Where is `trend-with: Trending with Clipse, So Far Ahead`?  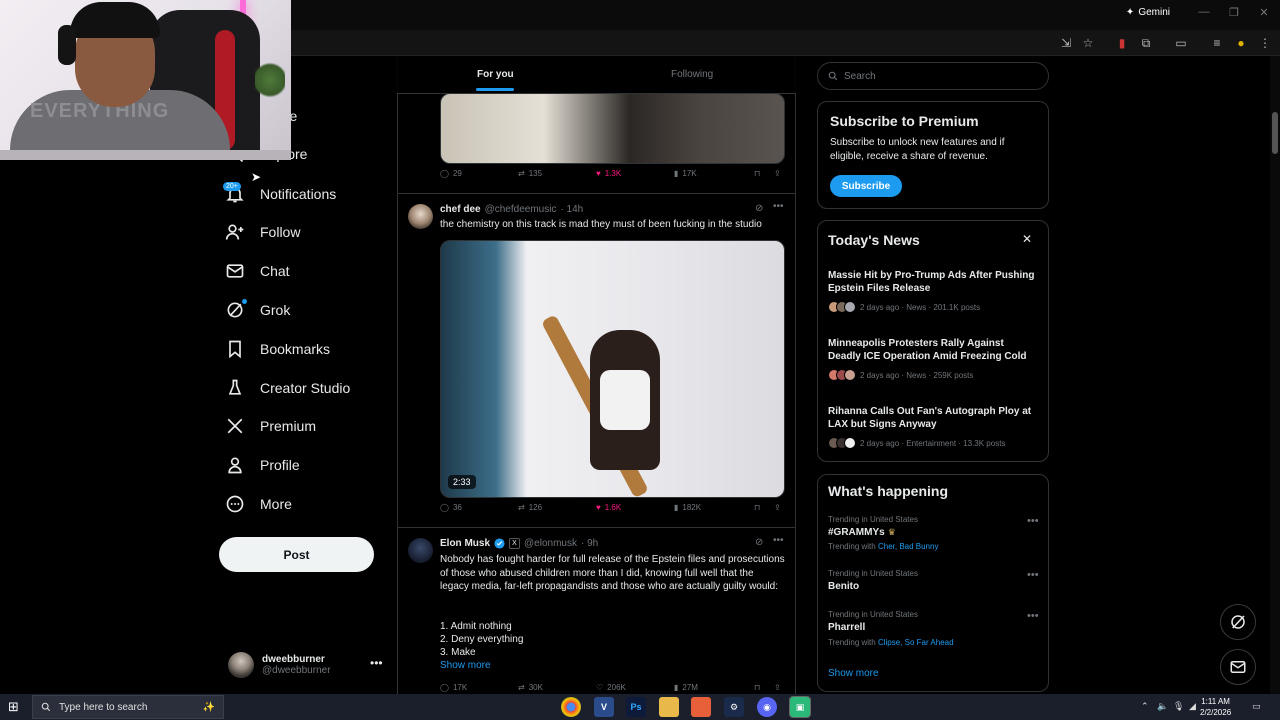
trend-with: Trending with Clipse, So Far Ahead is located at coordinates (891, 642).